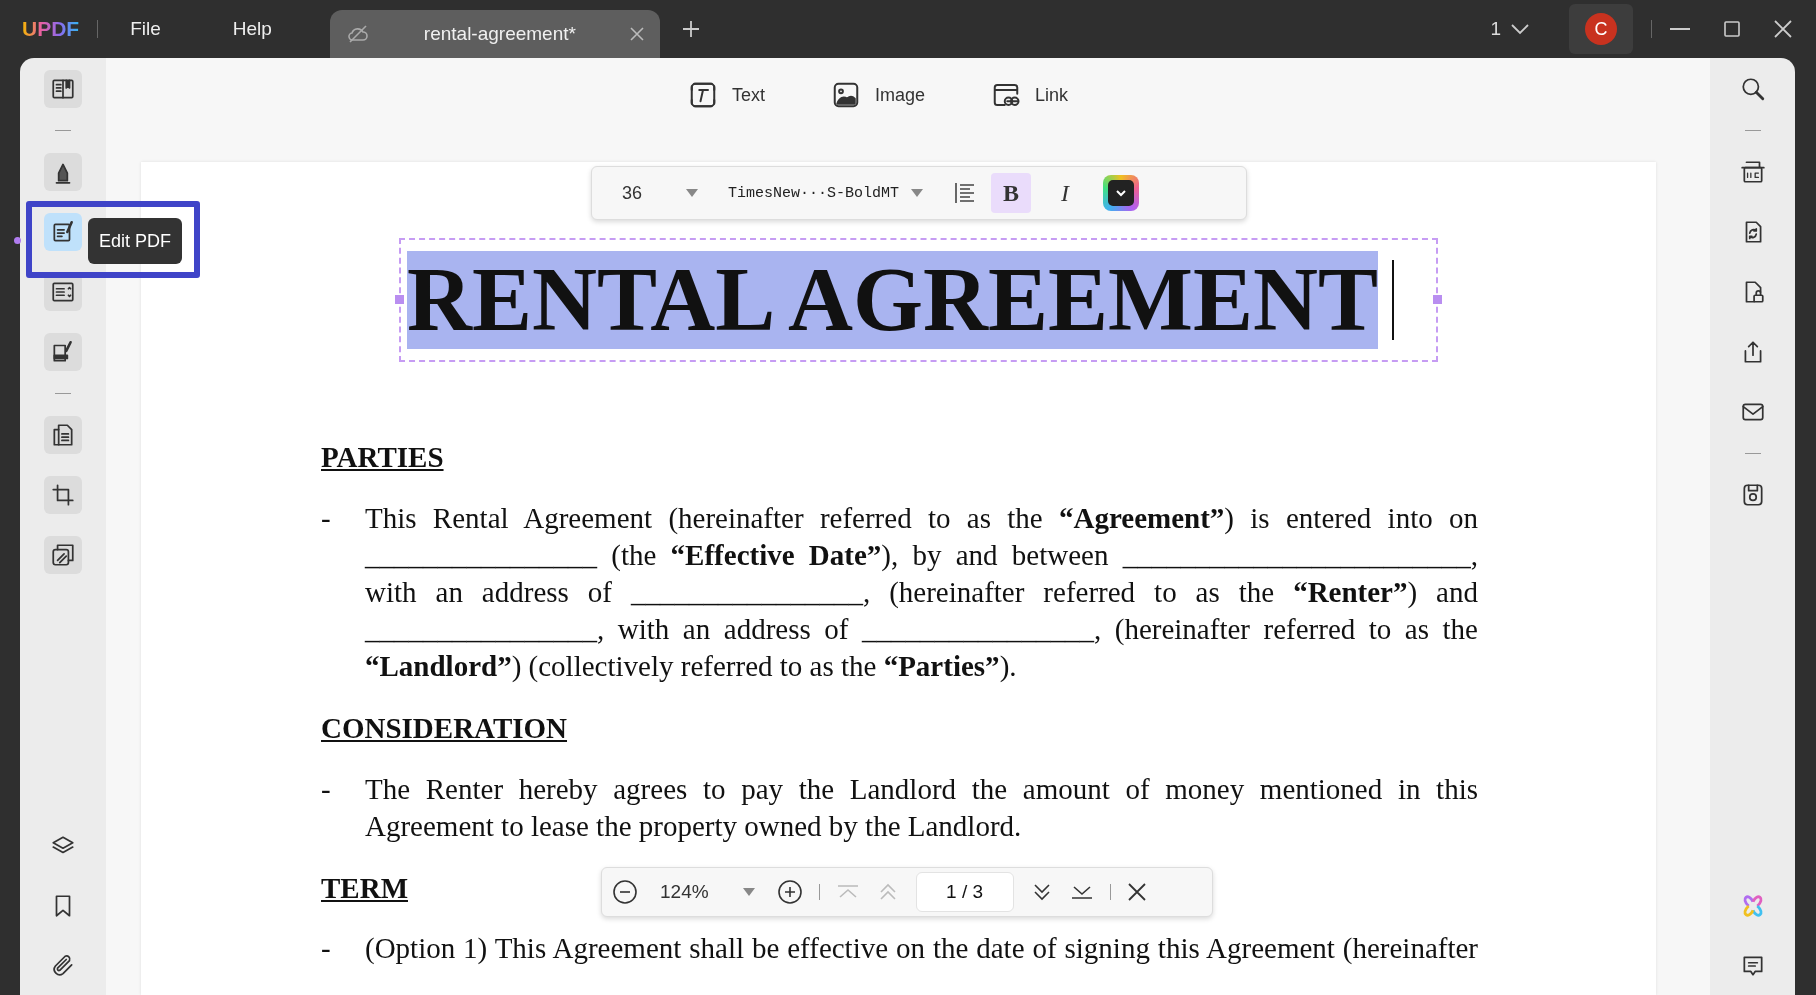 The image size is (1816, 995). Describe the element at coordinates (1495, 29) in the screenshot. I see `page-menu: 1` at that location.